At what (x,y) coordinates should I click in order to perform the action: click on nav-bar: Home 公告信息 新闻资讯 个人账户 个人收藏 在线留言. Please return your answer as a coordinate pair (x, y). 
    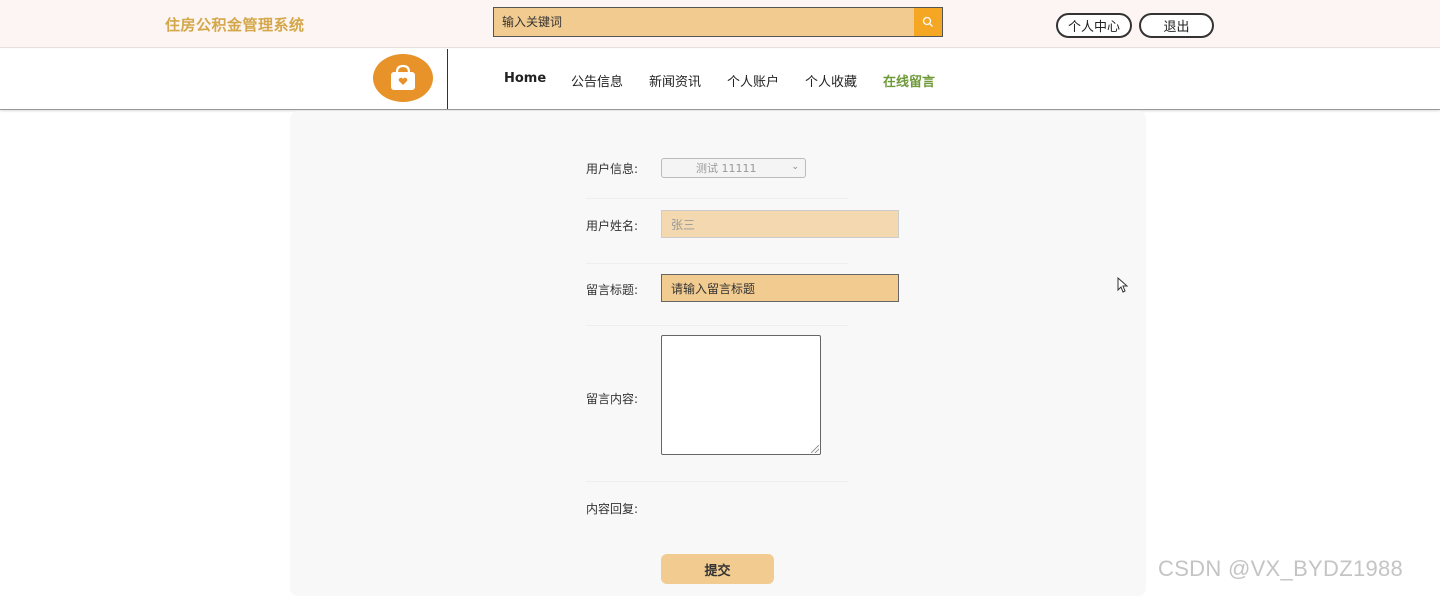
    Looking at the image, I should click on (720, 79).